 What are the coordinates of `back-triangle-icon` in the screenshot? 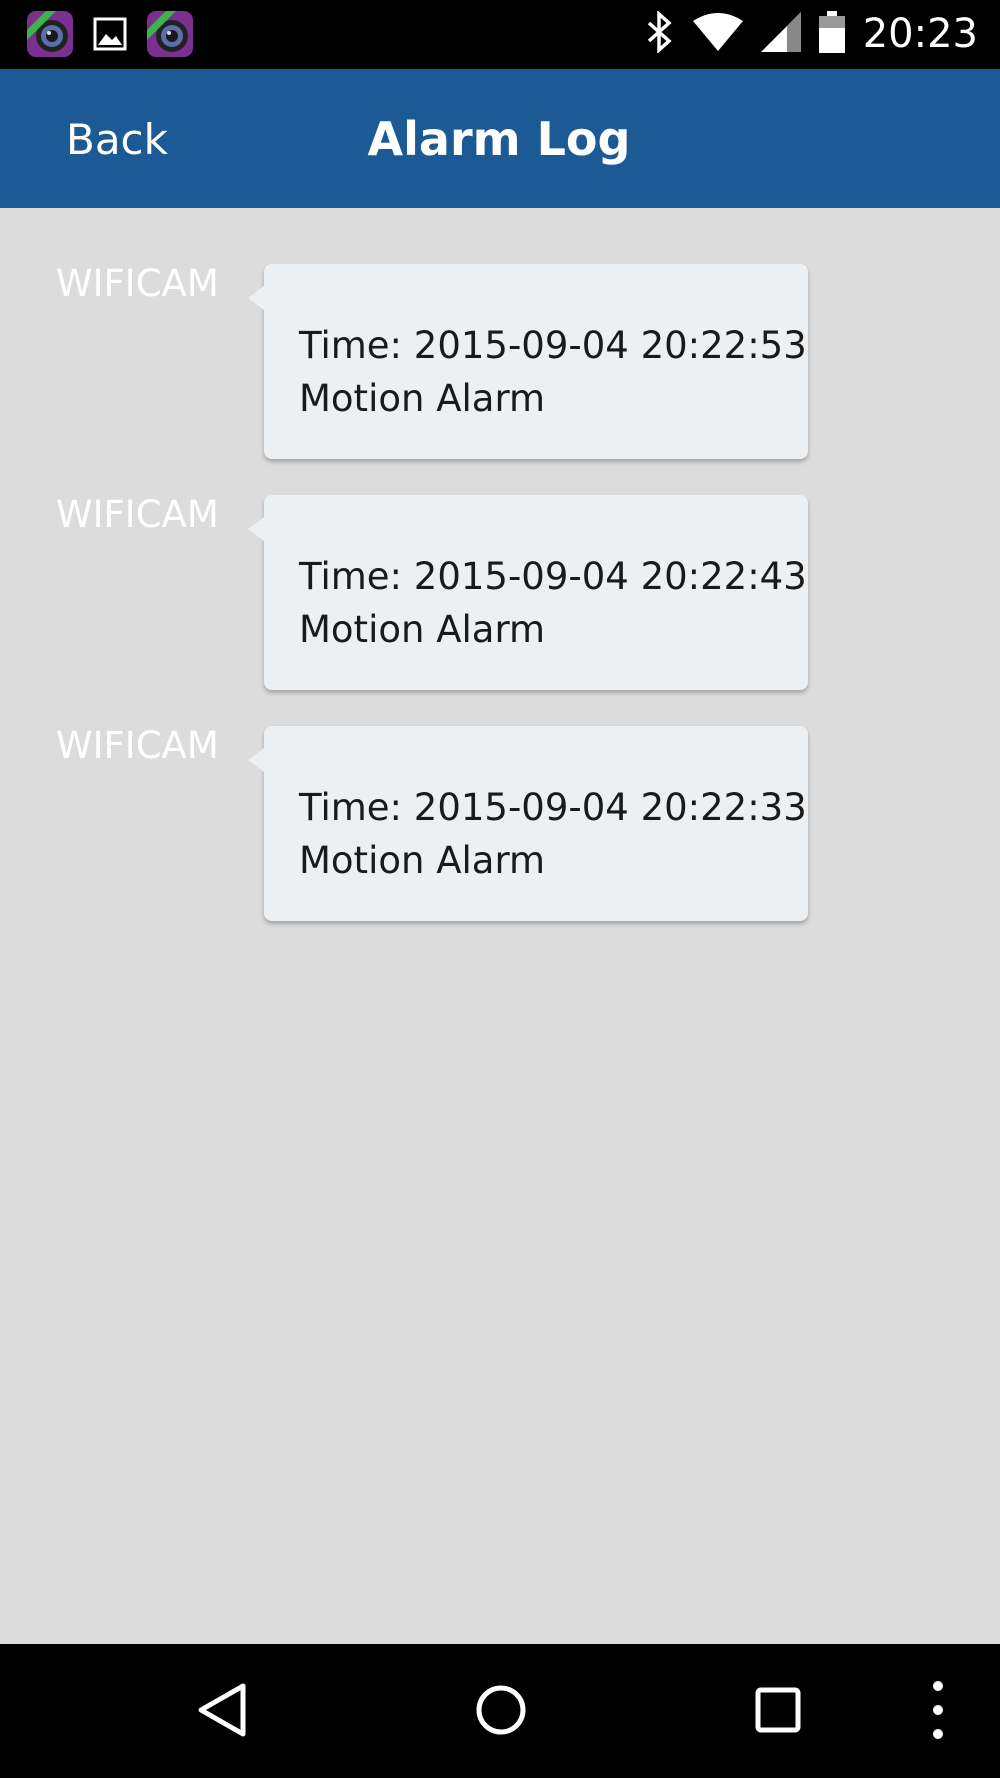 It's located at (222, 1713).